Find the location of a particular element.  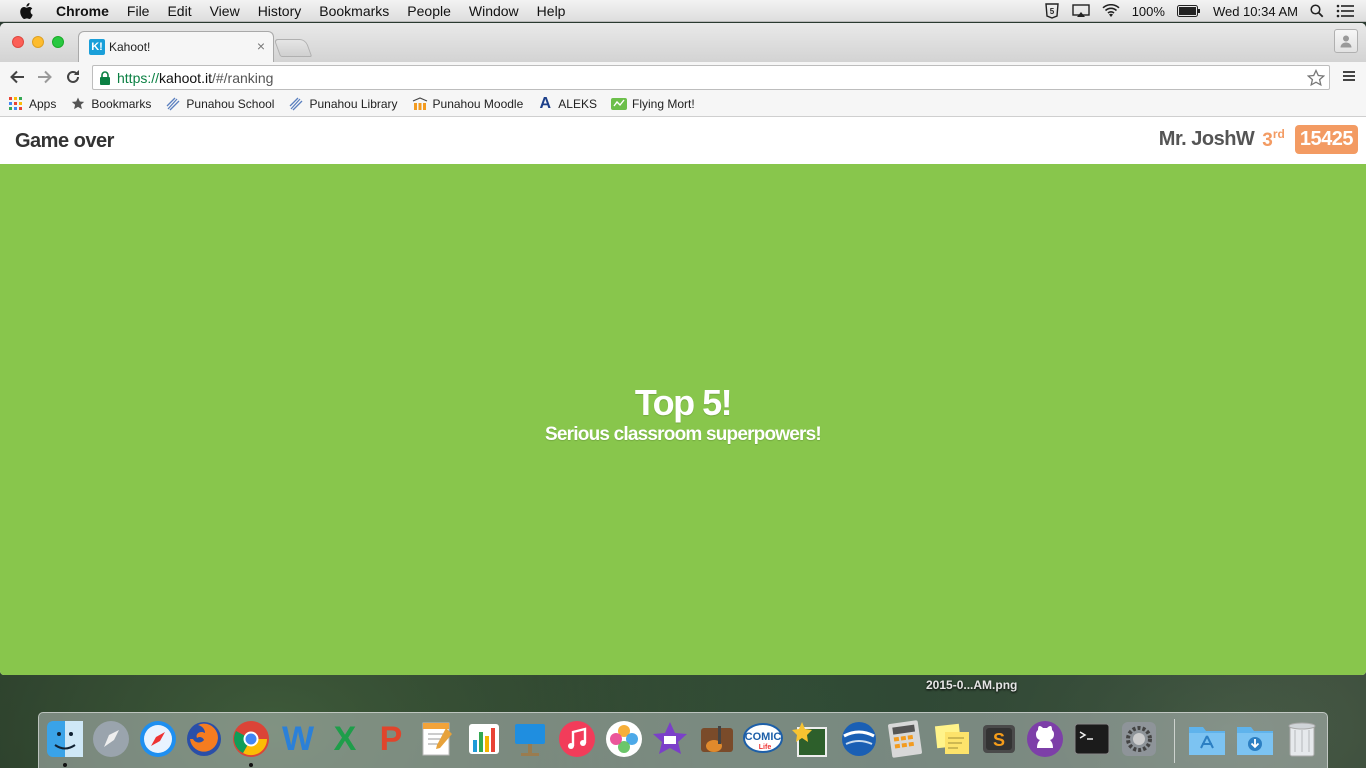

airplay-icon is located at coordinates (1081, 11).